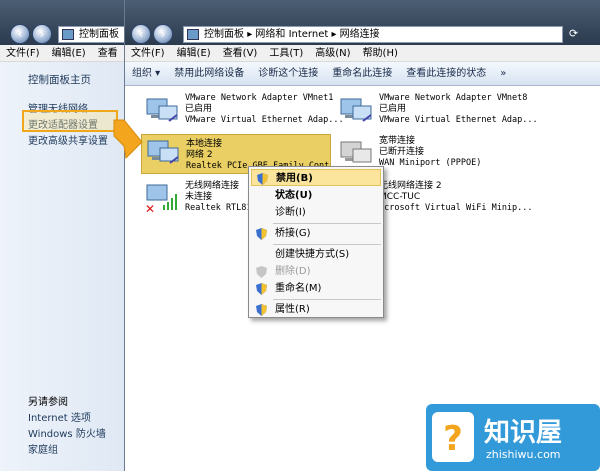 This screenshot has height=474, width=600. What do you see at coordinates (400, 197) in the screenshot?
I see `conn-status: MCC-TUC` at bounding box center [400, 197].